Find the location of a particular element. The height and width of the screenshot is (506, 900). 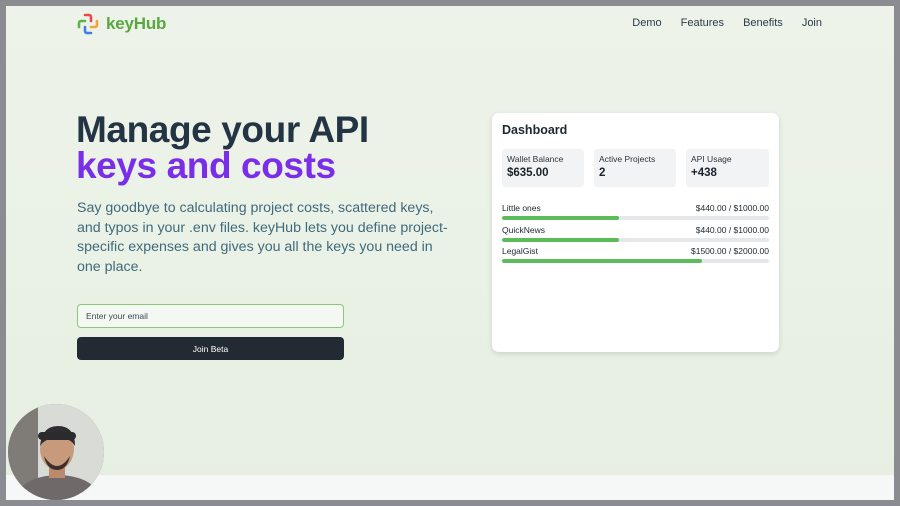

brand-logo: keyHub is located at coordinates (121, 24).